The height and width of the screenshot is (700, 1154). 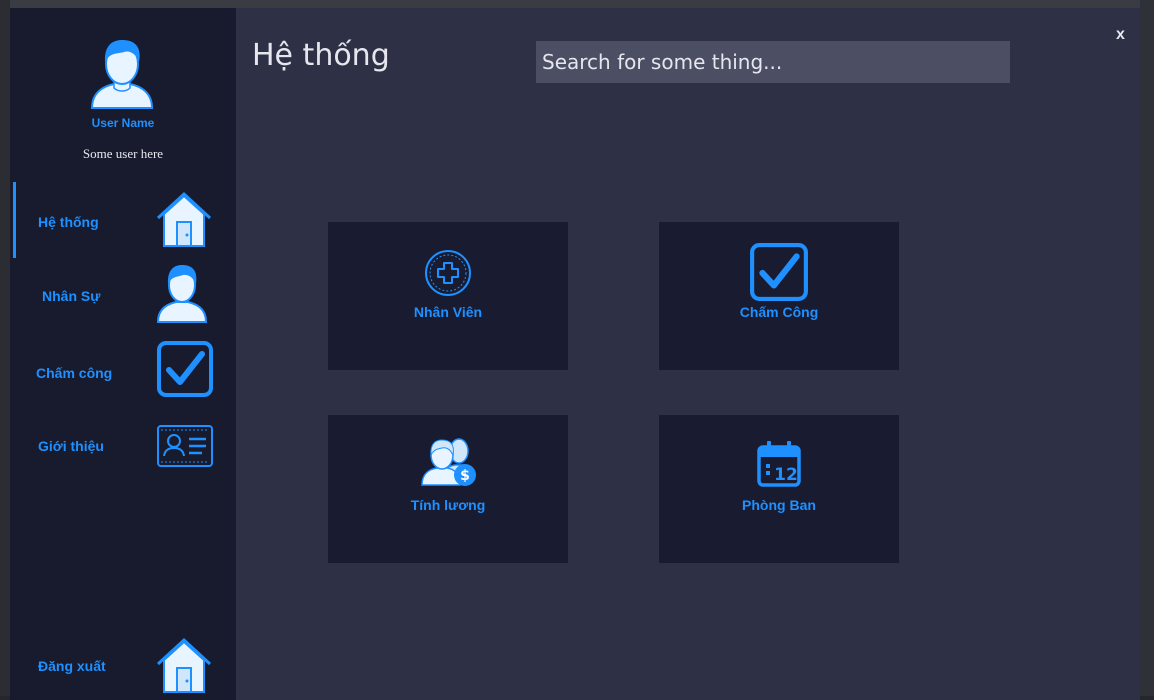 I want to click on user-icon, so click(x=182, y=294).